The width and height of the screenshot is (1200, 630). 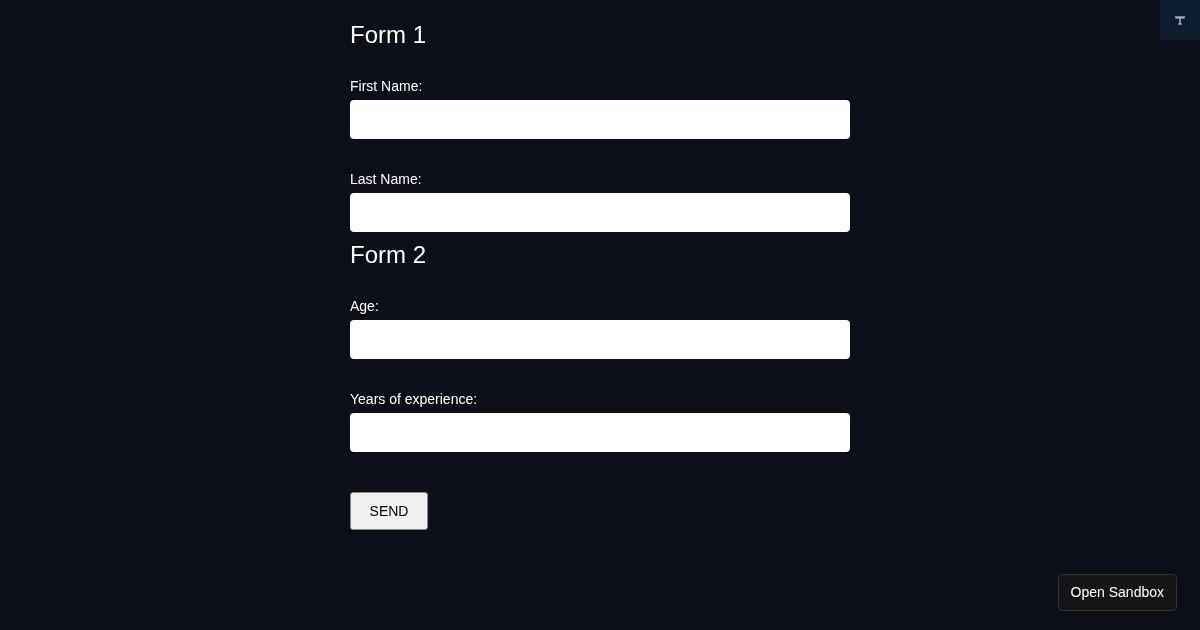 I want to click on open-sandbox-button: Open Sandbox, so click(x=1117, y=592).